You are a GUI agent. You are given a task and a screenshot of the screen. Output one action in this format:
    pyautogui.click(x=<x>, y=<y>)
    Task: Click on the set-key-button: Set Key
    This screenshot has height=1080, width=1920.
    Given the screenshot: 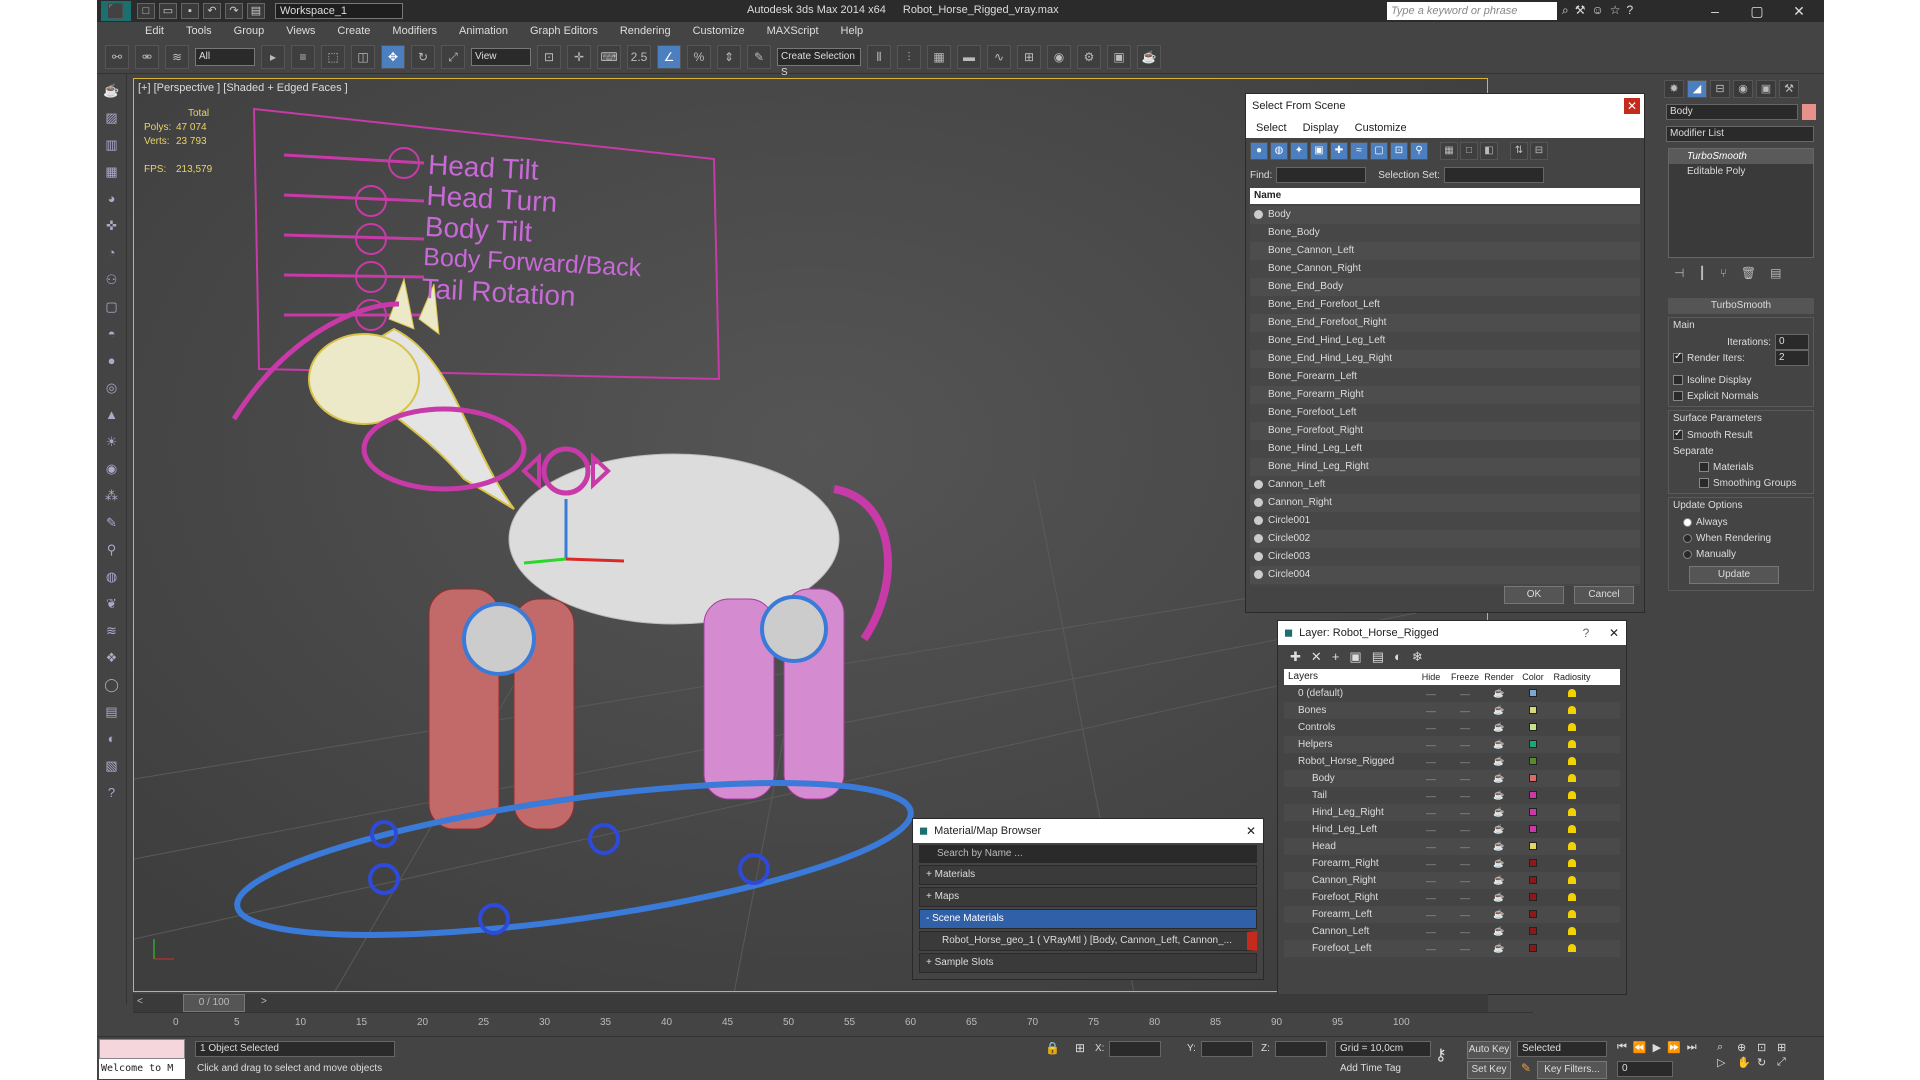 What is the action you would take?
    pyautogui.click(x=1489, y=1070)
    